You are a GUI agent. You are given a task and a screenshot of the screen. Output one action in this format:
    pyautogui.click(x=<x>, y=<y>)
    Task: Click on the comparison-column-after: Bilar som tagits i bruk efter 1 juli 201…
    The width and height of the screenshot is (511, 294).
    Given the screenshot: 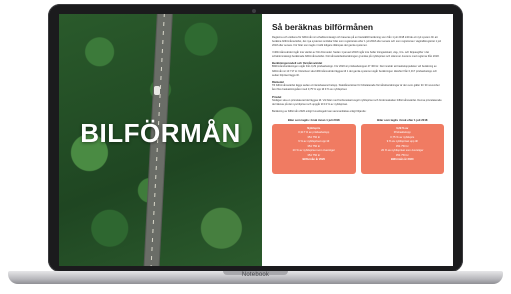 What is the action you would take?
    pyautogui.click(x=402, y=145)
    